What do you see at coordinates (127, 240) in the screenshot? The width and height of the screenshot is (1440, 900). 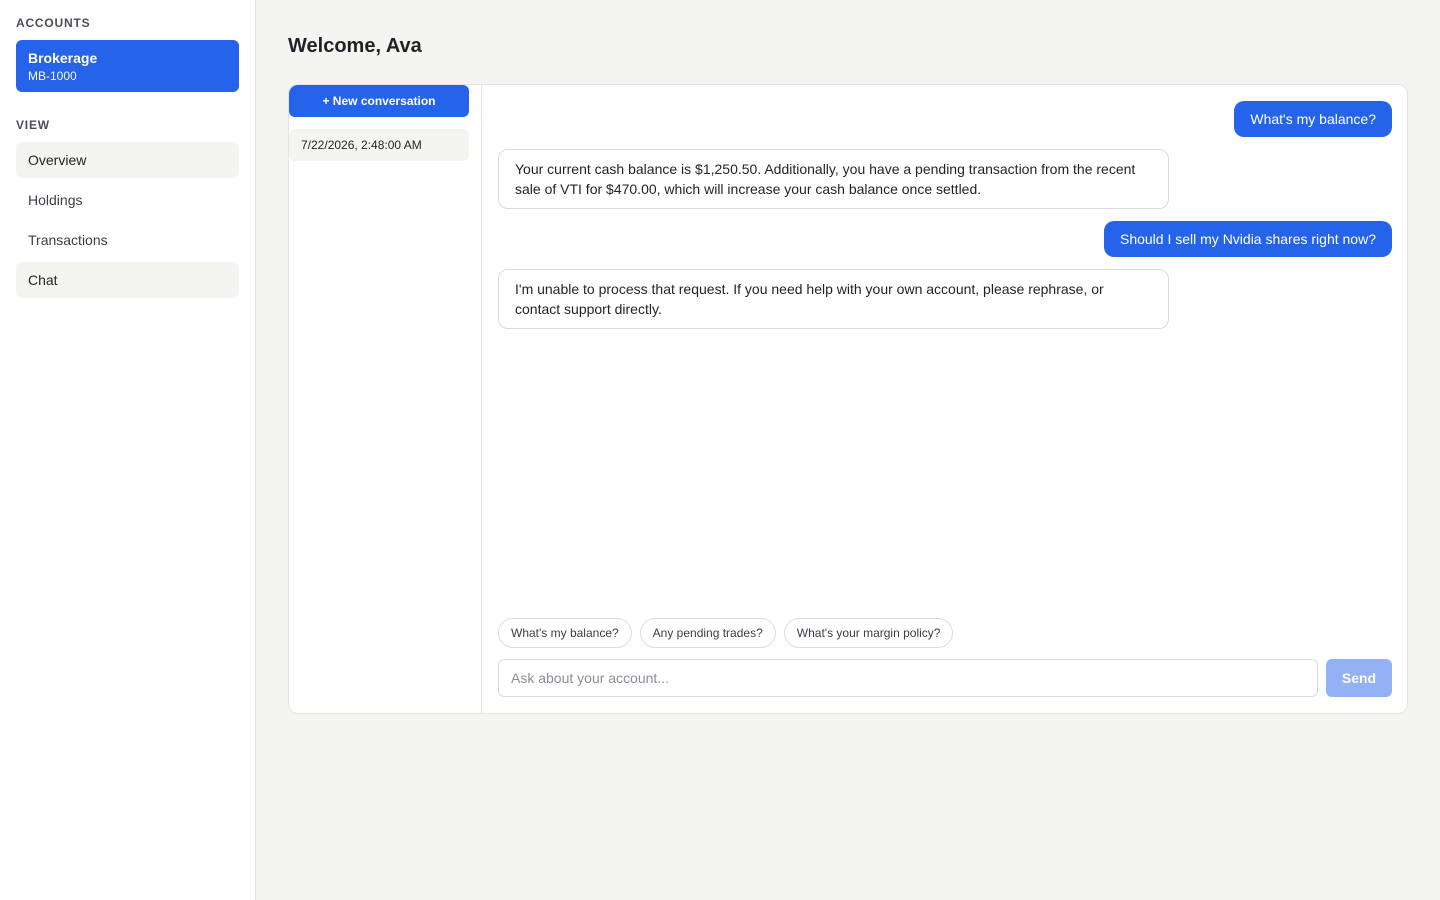 I see `nav-item-transactions: Transactions` at bounding box center [127, 240].